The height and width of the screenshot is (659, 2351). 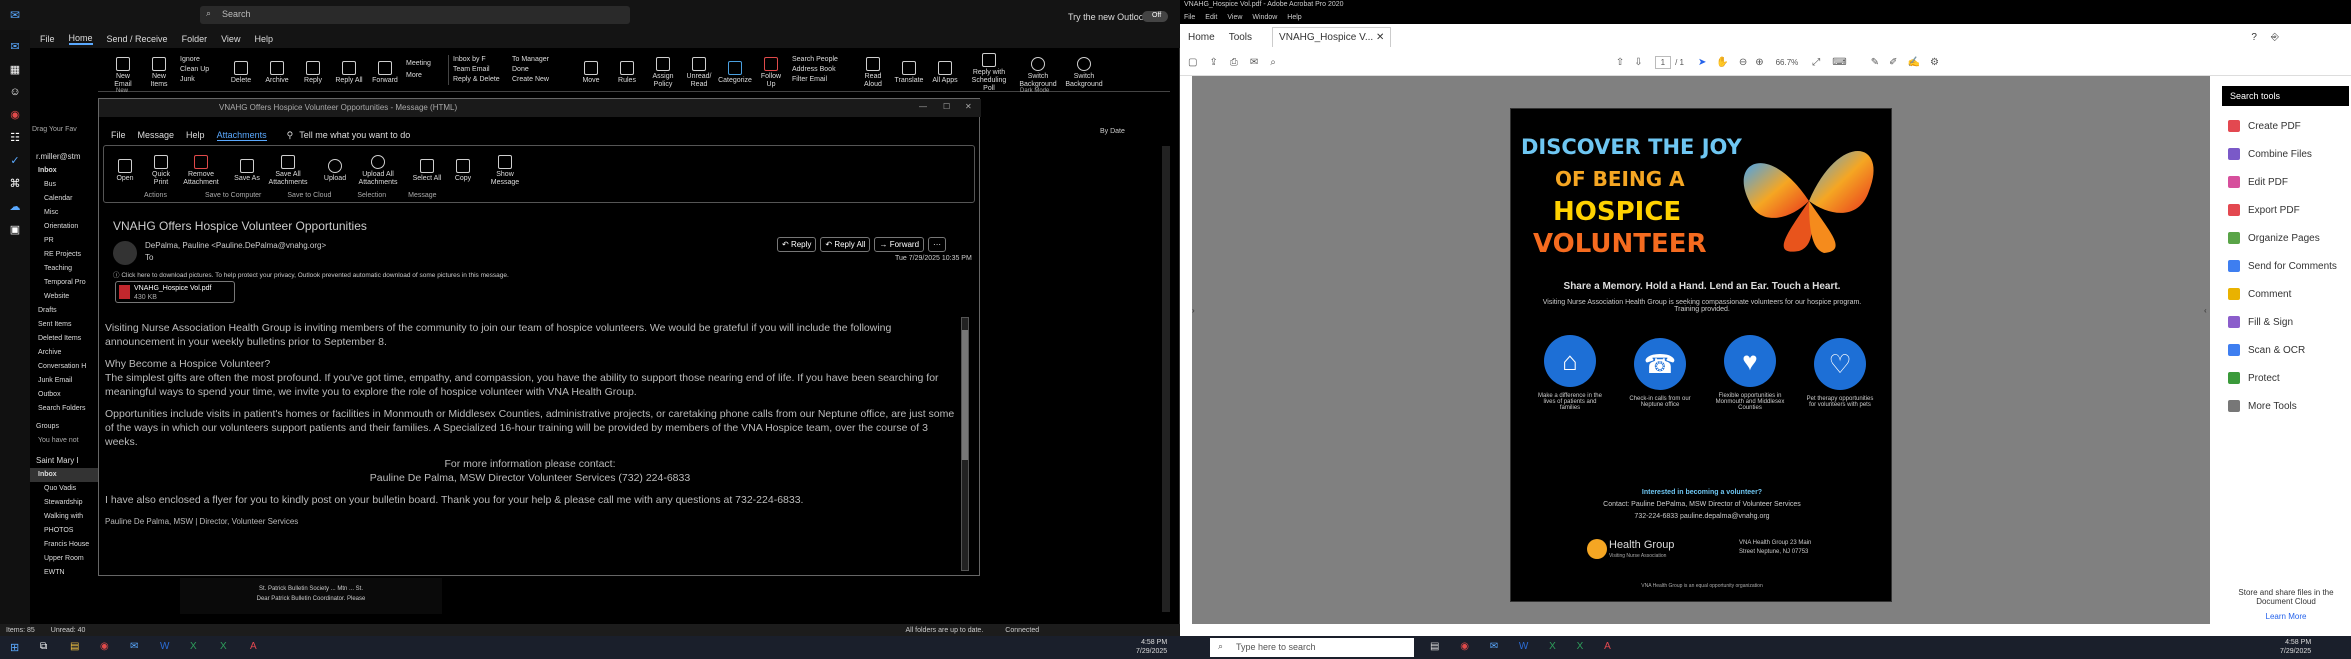 I want to click on quickstep-done: Done, so click(x=541, y=70).